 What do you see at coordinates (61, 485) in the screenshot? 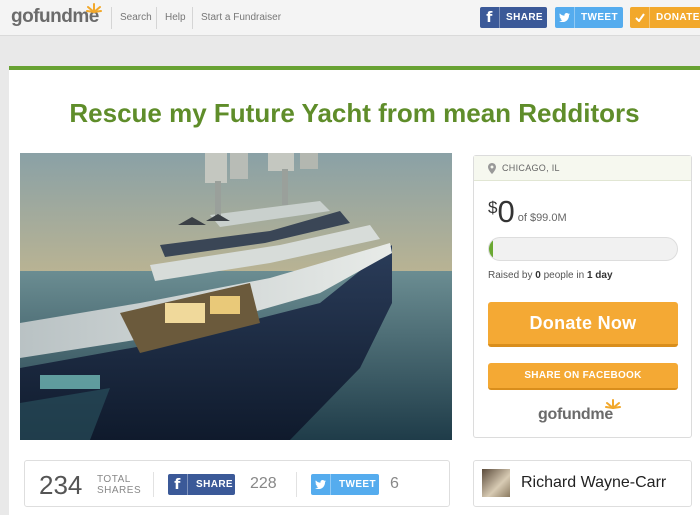
I see `total-shares-count: 234` at bounding box center [61, 485].